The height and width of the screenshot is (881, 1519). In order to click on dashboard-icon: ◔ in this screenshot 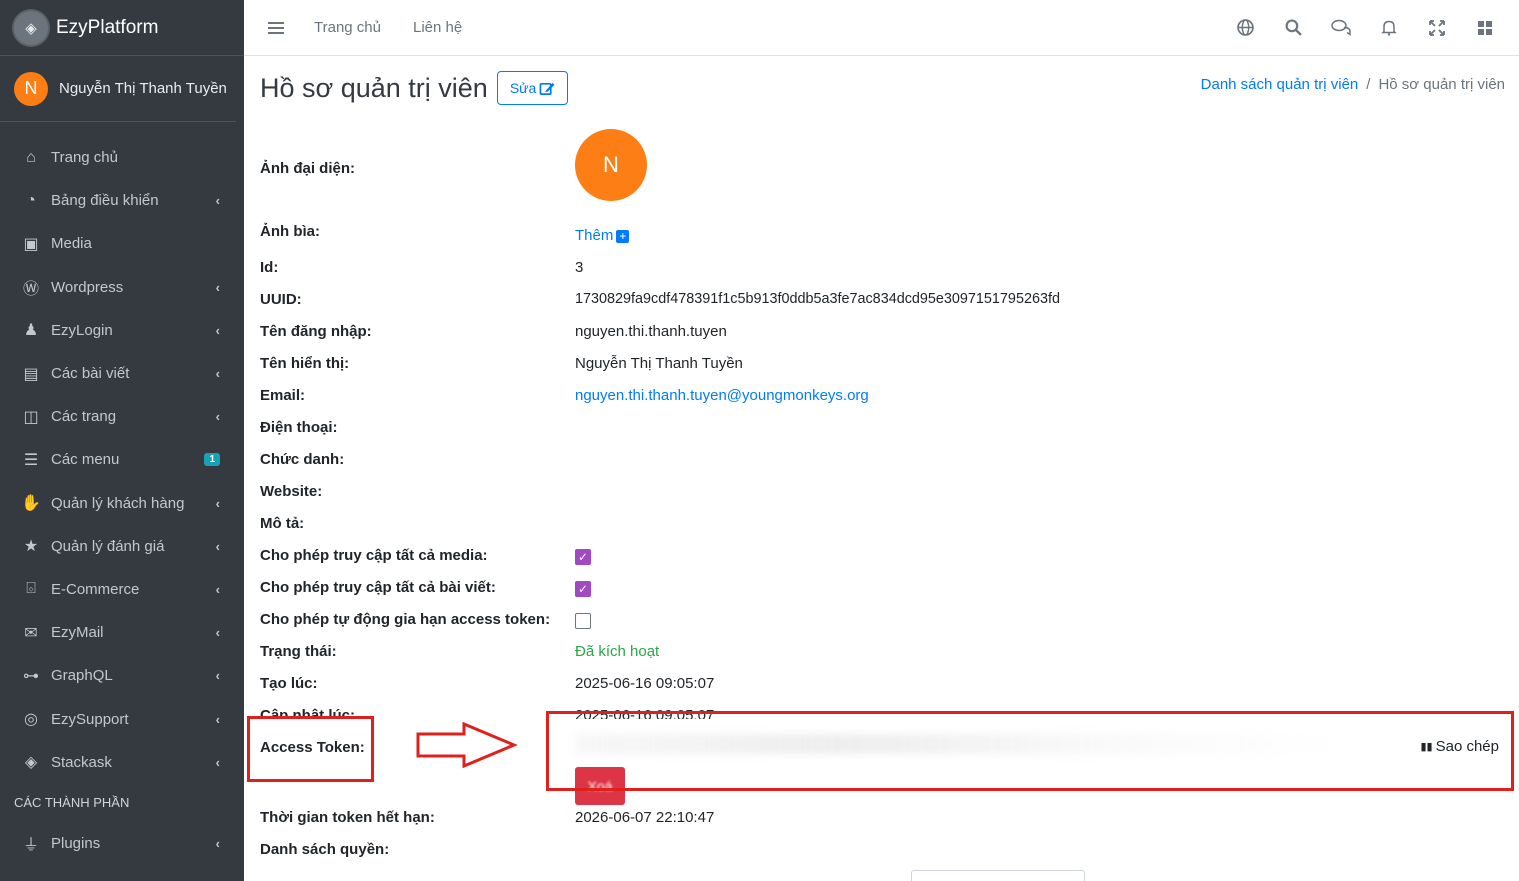, I will do `click(31, 200)`.